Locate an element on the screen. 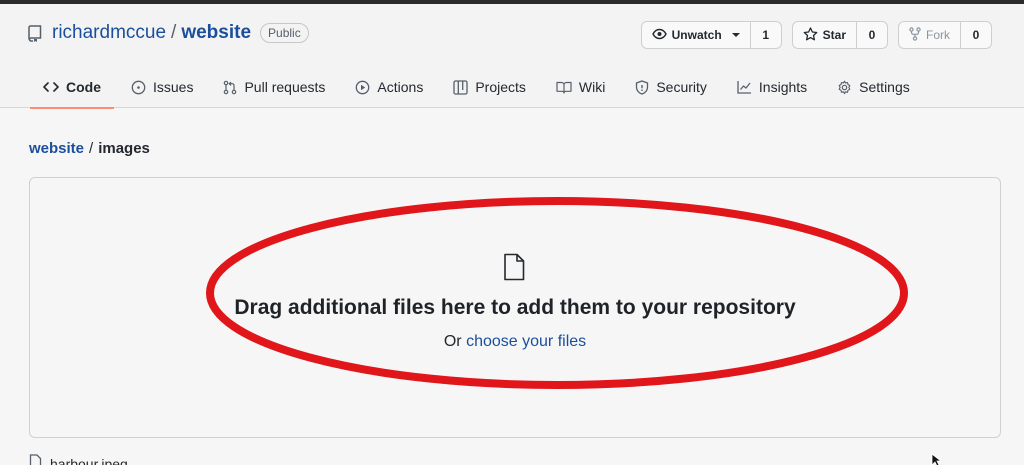 This screenshot has width=1024, height=465. tab-pull-requests-label: Pull requests is located at coordinates (285, 87).